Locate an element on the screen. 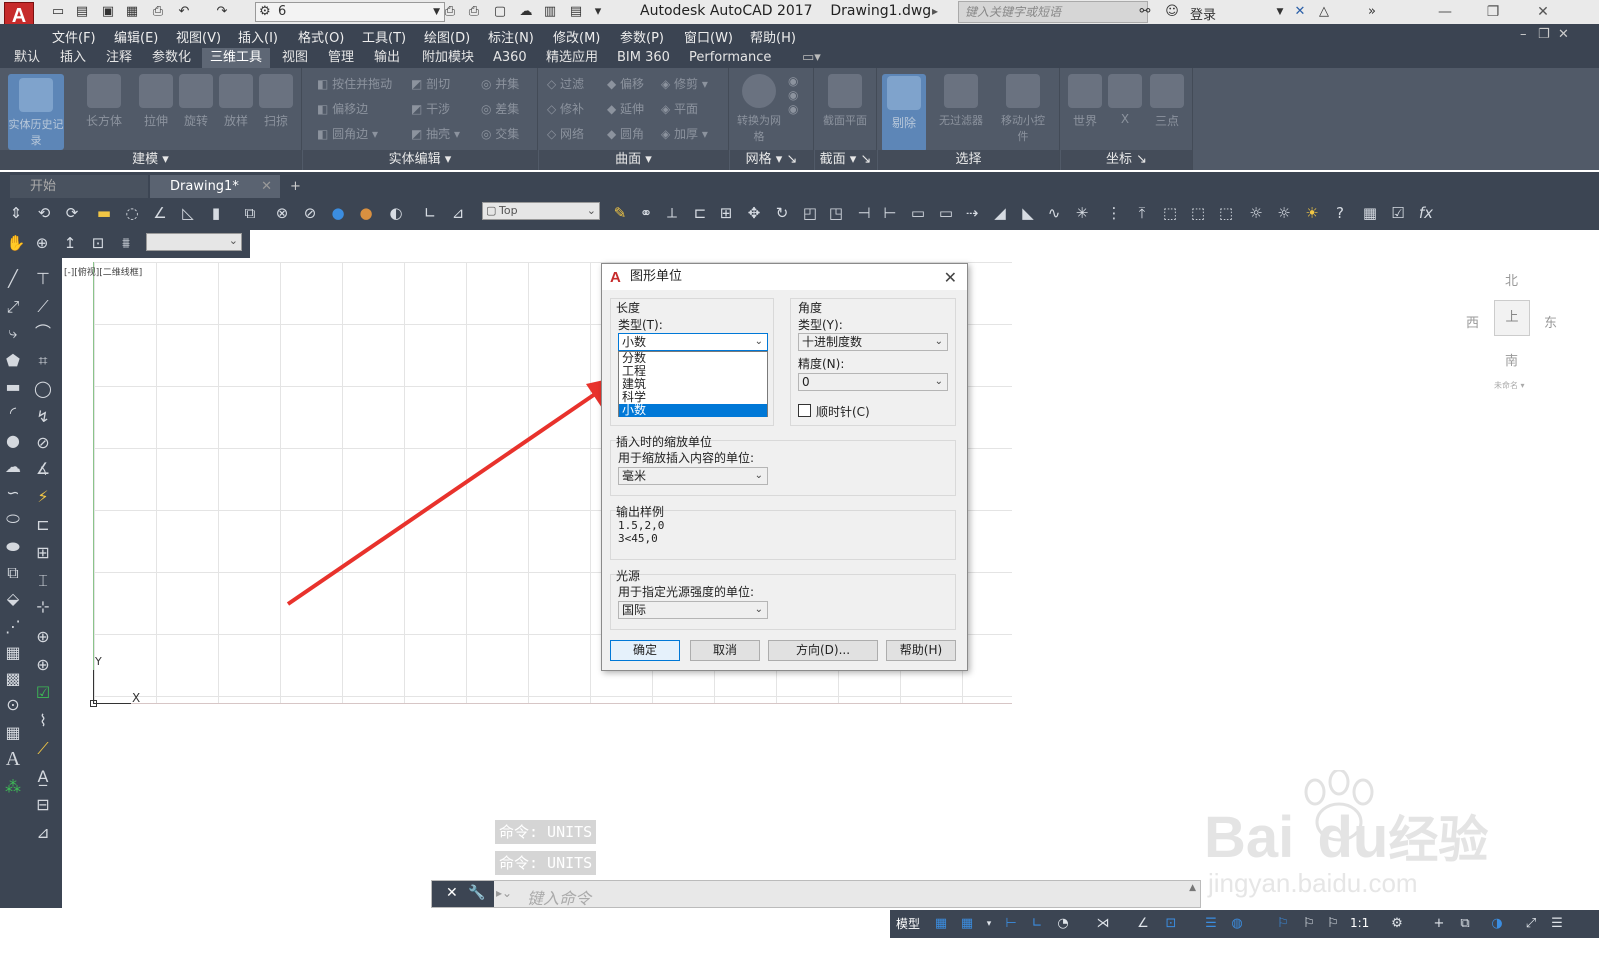 The height and width of the screenshot is (956, 1599). angle-icon: ∠ is located at coordinates (160, 213).